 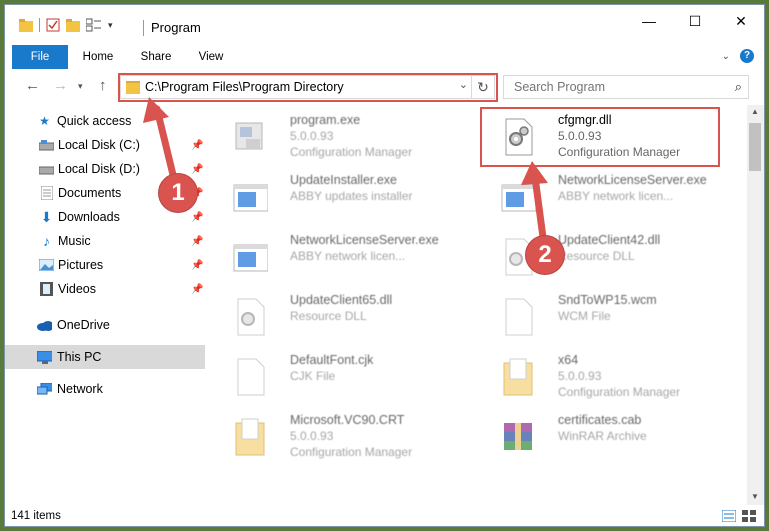 What do you see at coordinates (351, 196) in the screenshot?
I see `file-description: ABBY updates installer` at bounding box center [351, 196].